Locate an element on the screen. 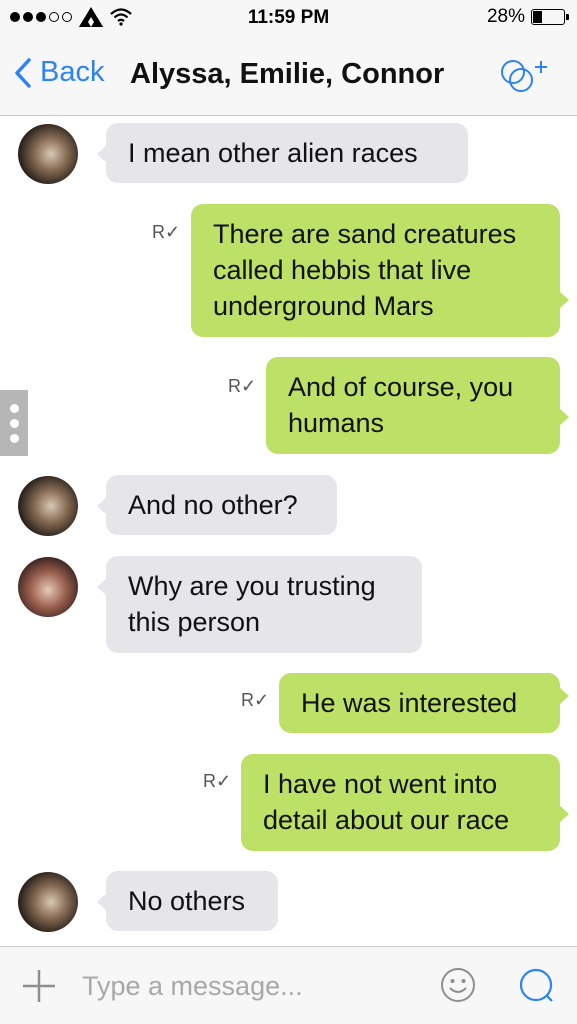 This screenshot has height=1024, width=577. incoming-message-bubble: And no other? is located at coordinates (217, 505).